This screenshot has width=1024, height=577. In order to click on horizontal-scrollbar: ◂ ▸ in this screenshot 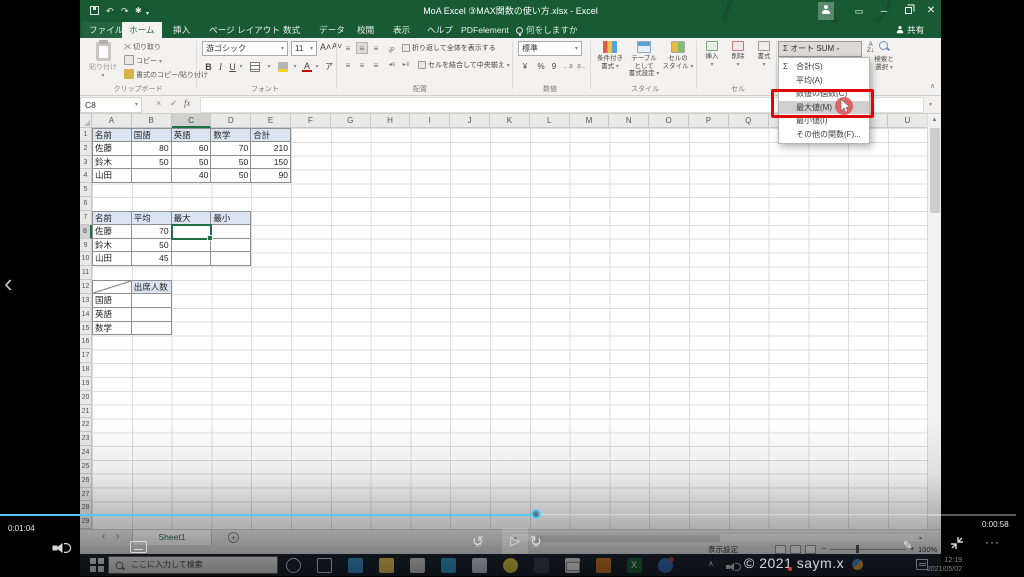, I will do `click(718, 538)`.